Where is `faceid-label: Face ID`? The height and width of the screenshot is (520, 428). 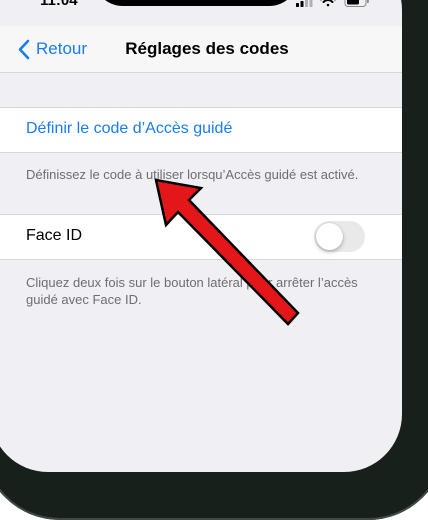 faceid-label: Face ID is located at coordinates (54, 235).